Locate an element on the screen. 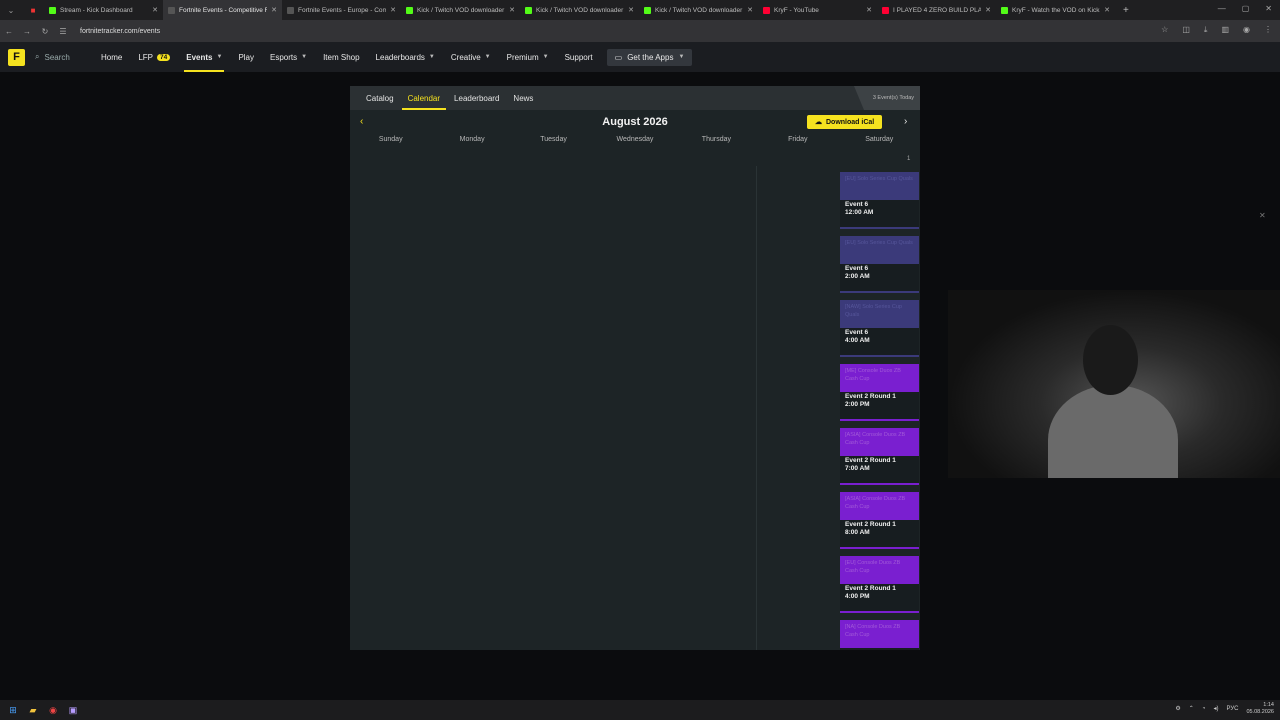  browser-tab: Fortnite Events - Competitive F ✕ is located at coordinates (222, 10).